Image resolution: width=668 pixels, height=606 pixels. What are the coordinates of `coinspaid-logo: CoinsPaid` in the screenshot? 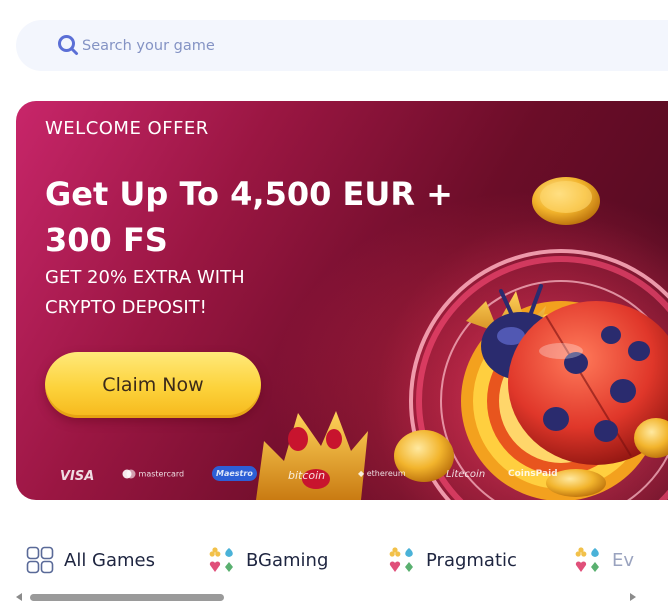 It's located at (533, 474).